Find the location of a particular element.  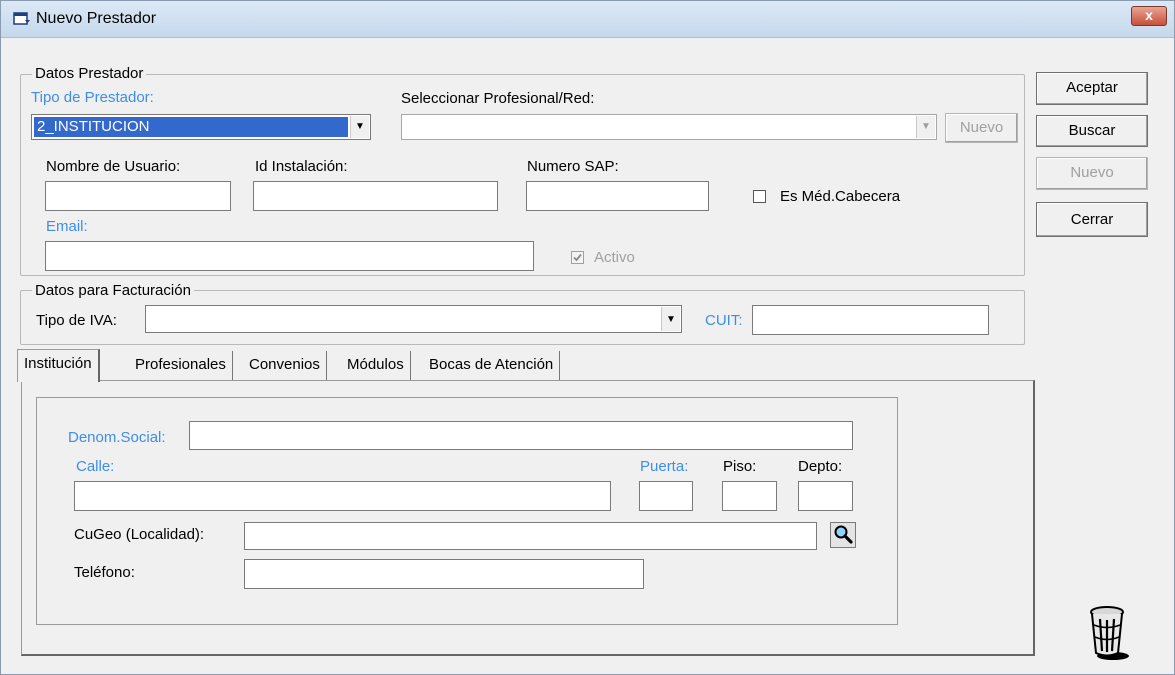

puerta-input is located at coordinates (666, 496).